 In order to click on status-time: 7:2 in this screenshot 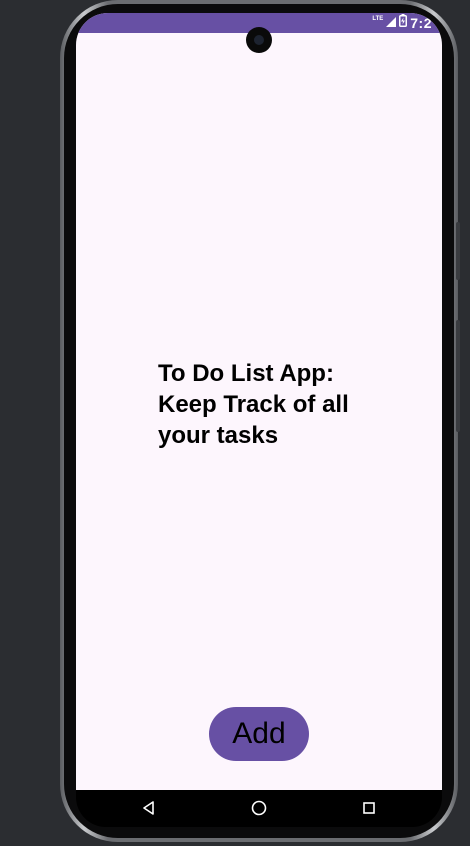, I will do `click(421, 23)`.